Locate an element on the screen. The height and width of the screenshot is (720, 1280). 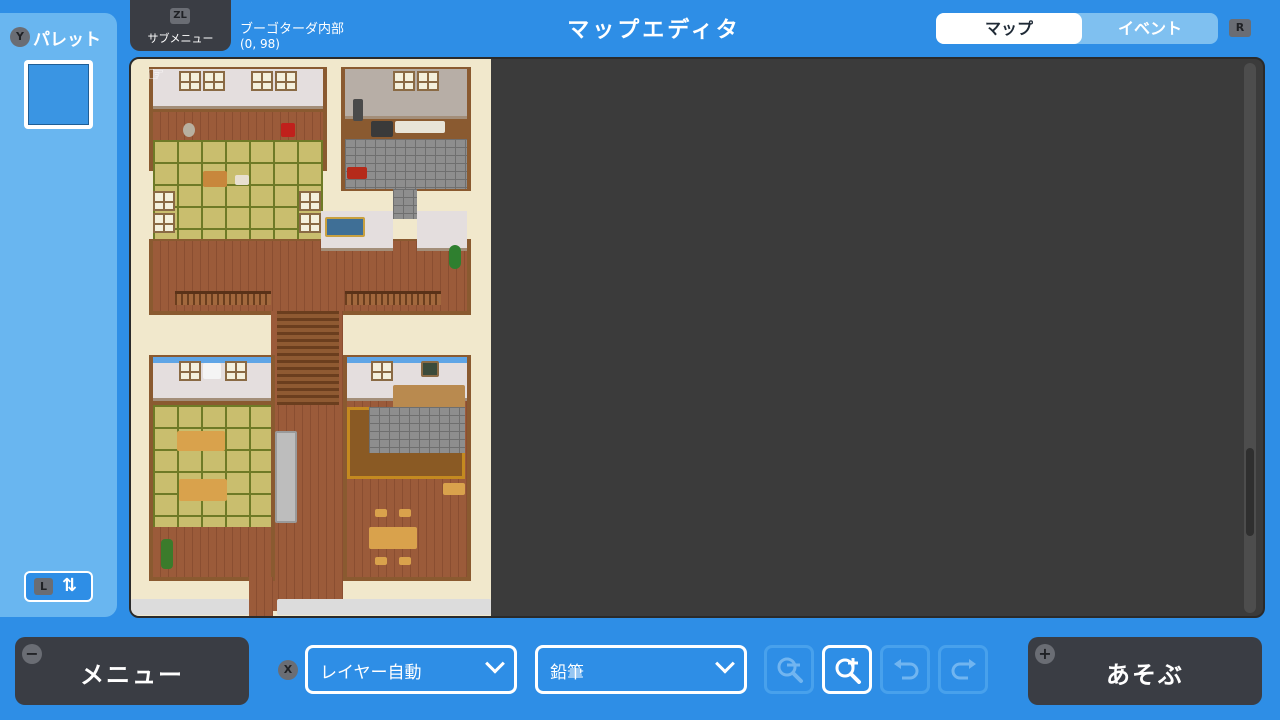
play-button: + あそぶ is located at coordinates (1145, 671).